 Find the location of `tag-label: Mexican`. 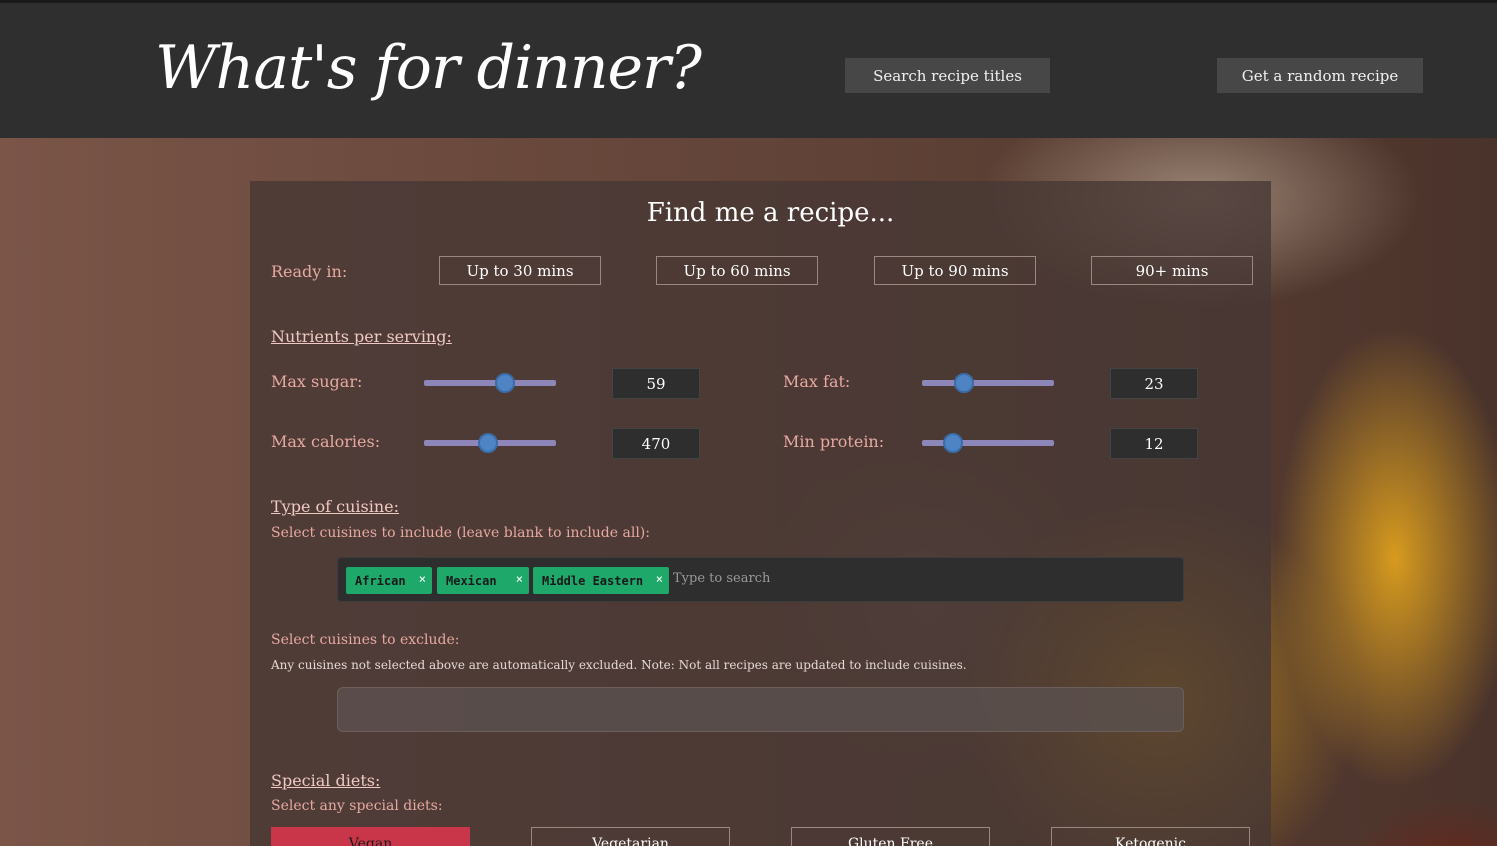

tag-label: Mexican is located at coordinates (471, 580).